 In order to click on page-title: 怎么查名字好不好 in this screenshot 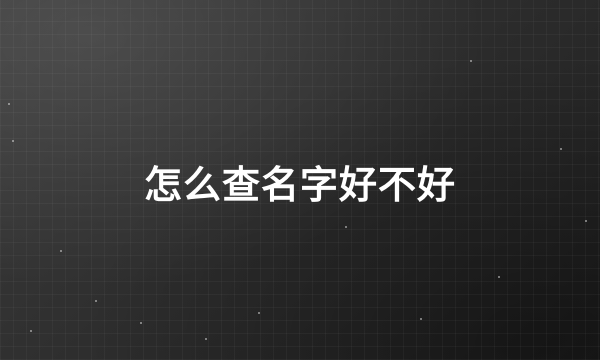, I will do `click(299, 185)`.